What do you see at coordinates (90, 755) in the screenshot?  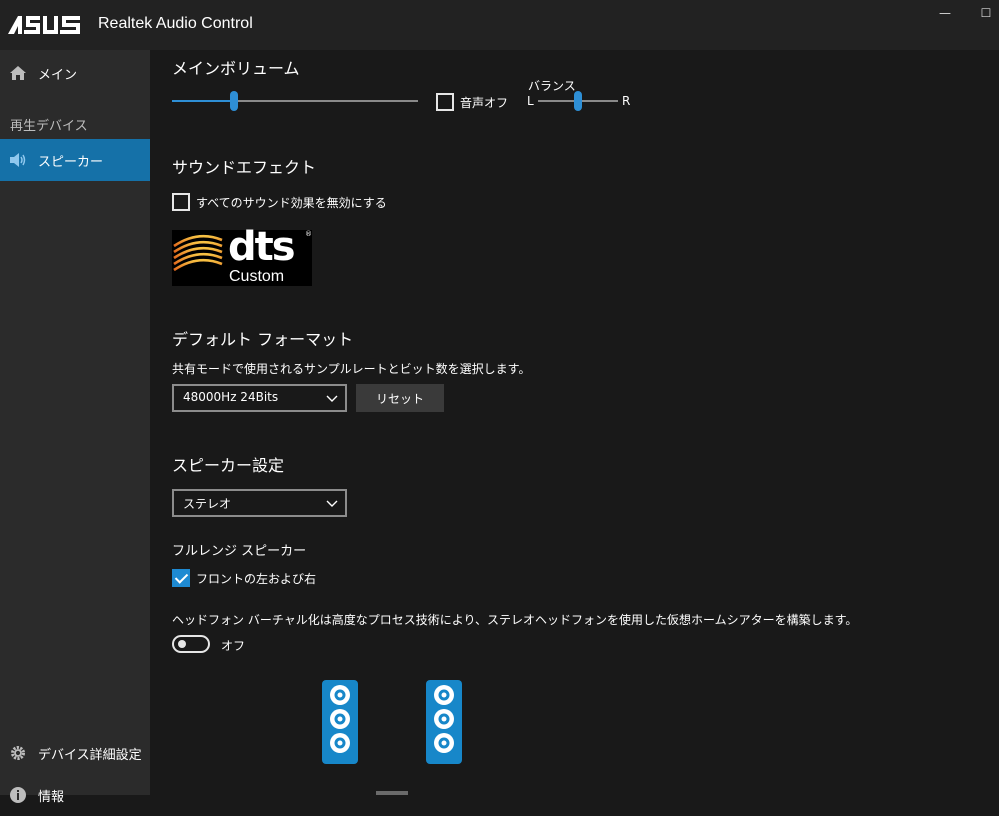 I see `sidebar-item-label: デバイス詳細設定` at bounding box center [90, 755].